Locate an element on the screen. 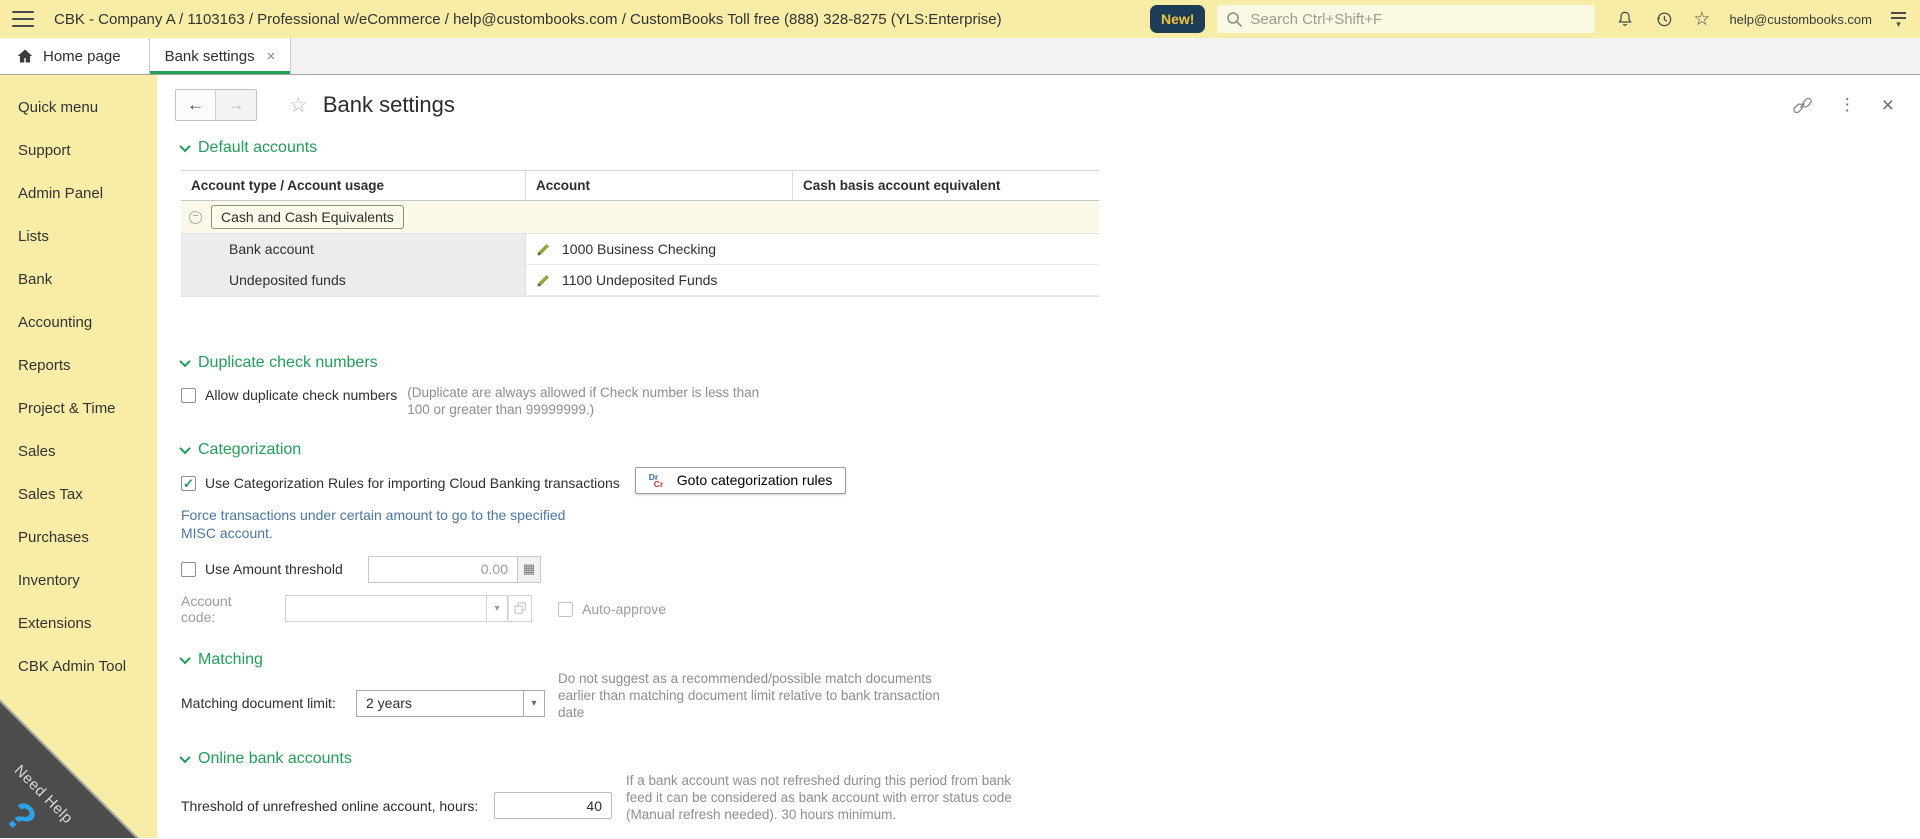  sidebar-item-reports: Reports is located at coordinates (78, 365).